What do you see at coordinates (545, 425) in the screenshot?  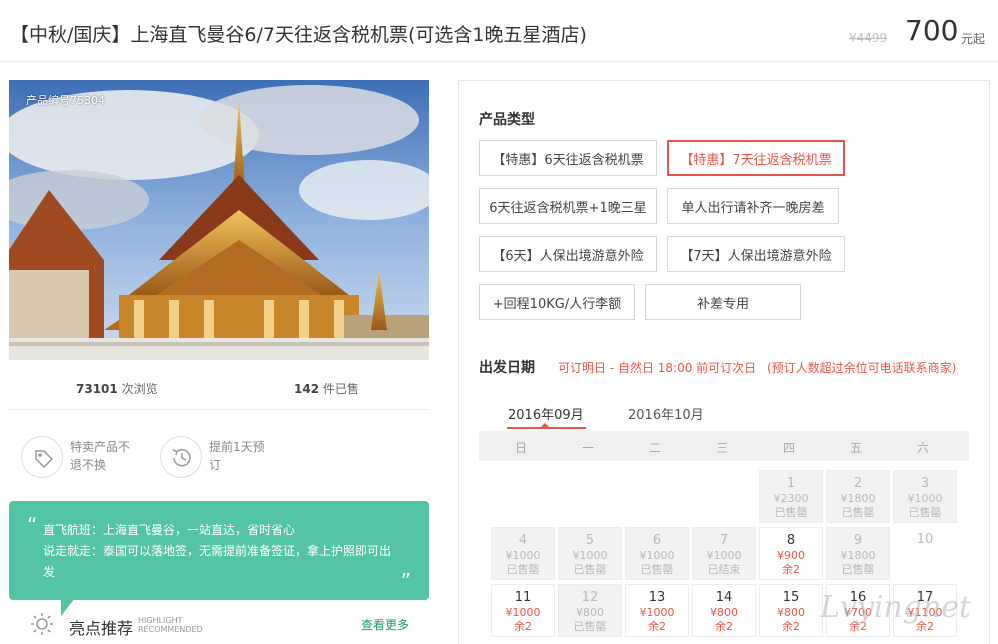 I see `active-month-caret-icon` at bounding box center [545, 425].